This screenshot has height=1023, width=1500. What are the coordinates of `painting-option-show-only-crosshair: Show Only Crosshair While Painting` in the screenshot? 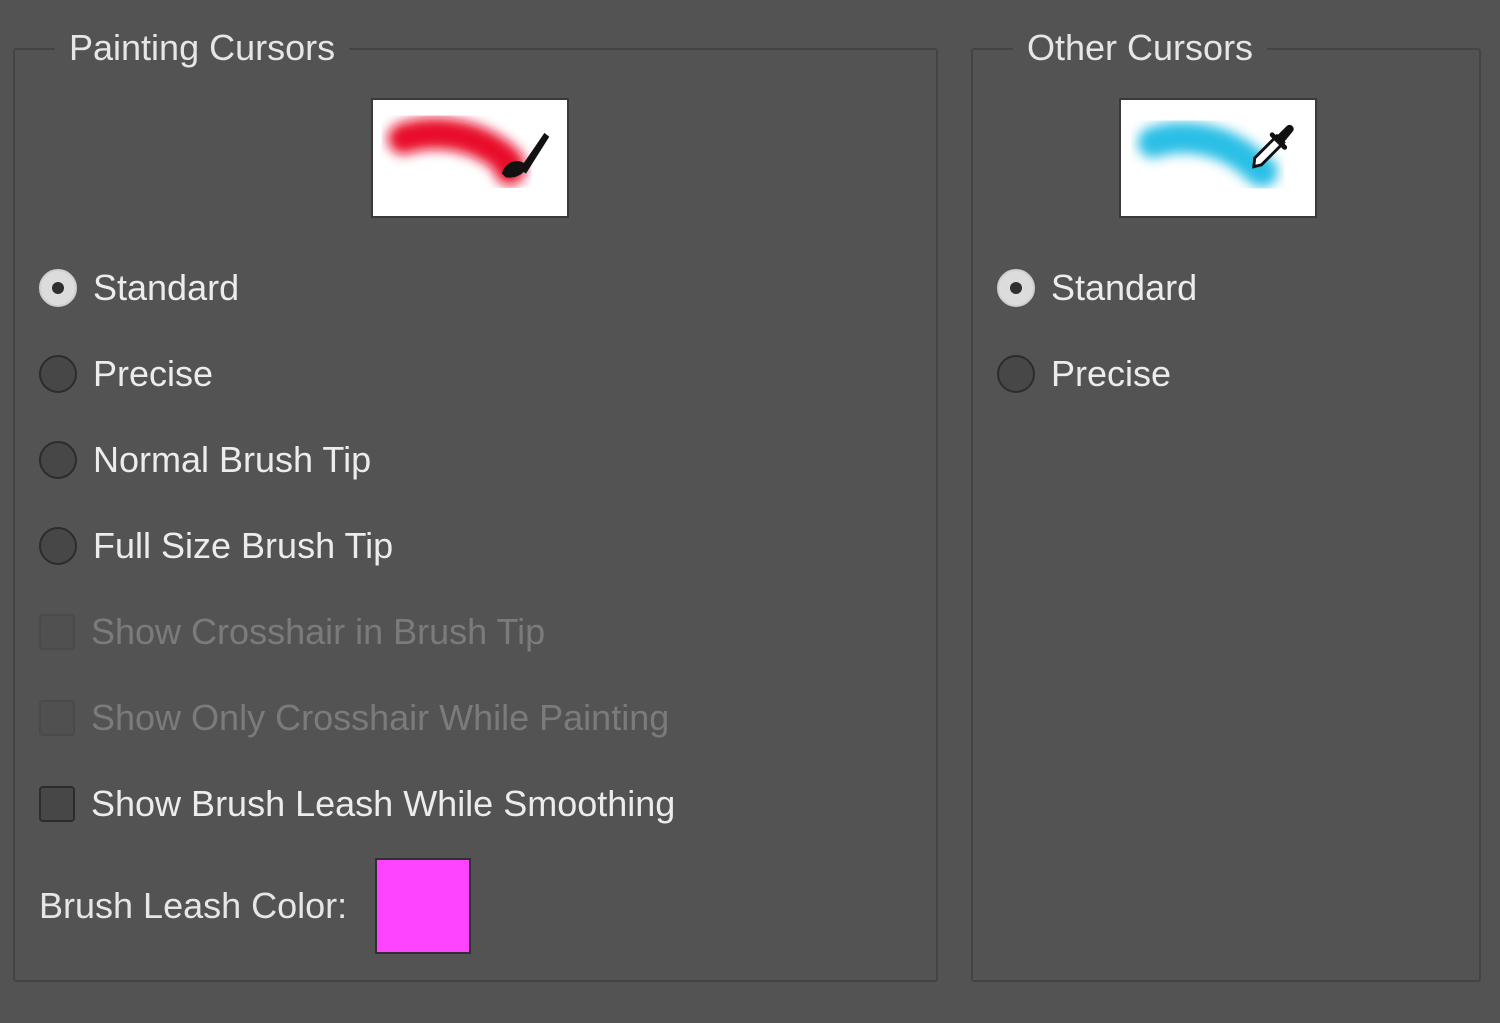 It's located at (354, 718).